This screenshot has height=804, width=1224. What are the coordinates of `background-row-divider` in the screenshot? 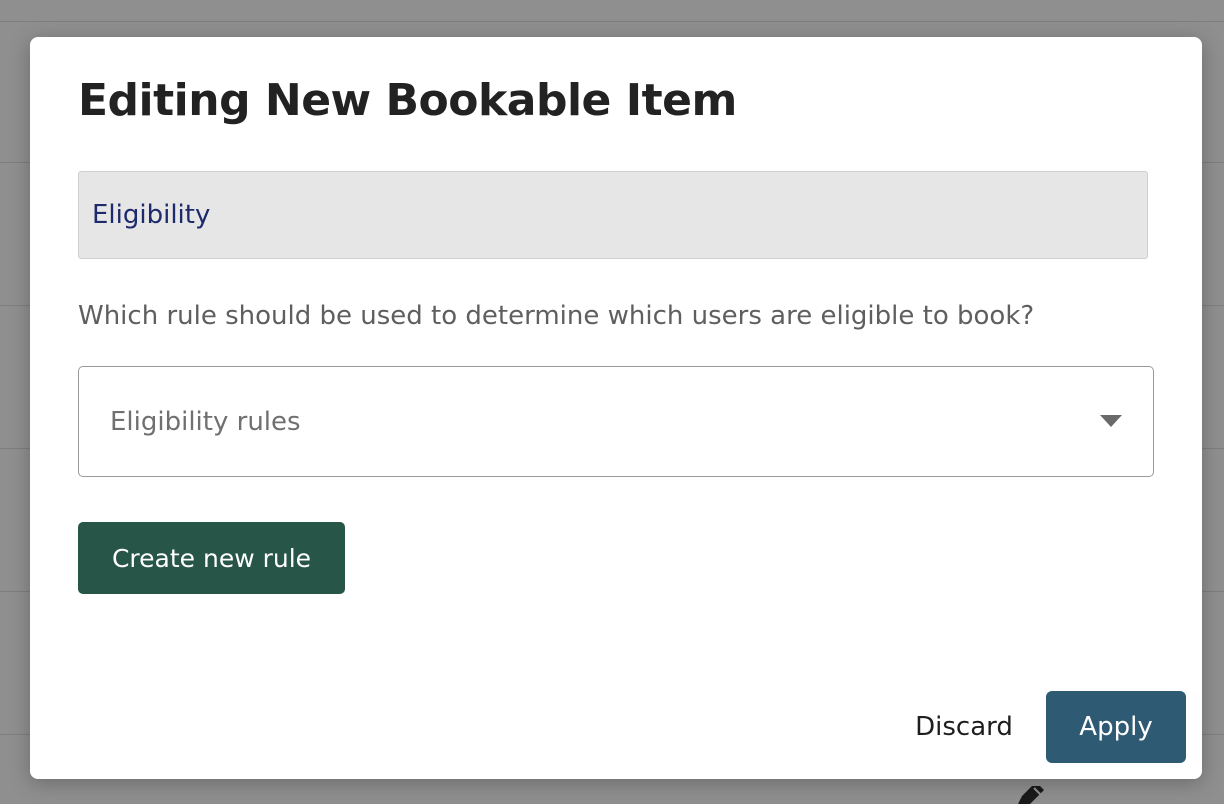 It's located at (612, 21).